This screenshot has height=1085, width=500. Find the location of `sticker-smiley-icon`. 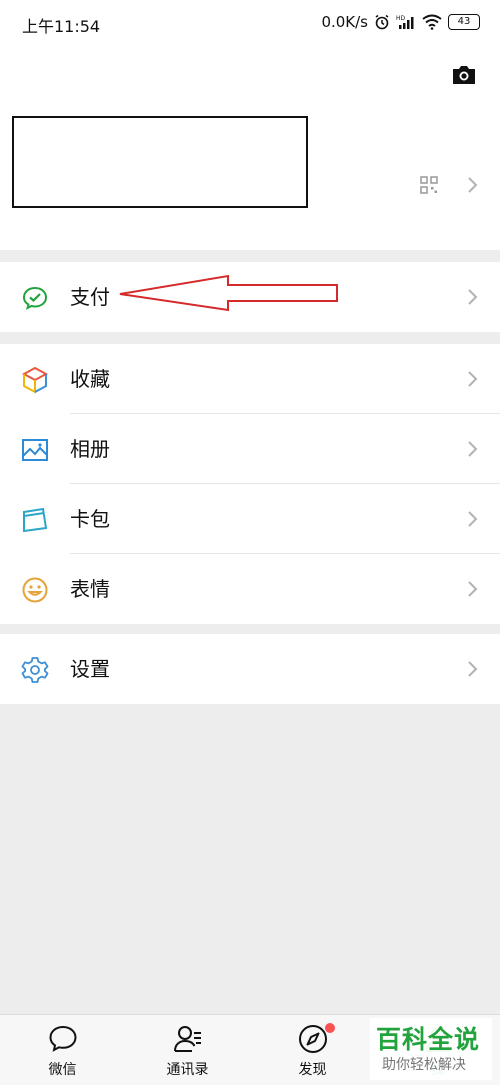

sticker-smiley-icon is located at coordinates (35, 590).